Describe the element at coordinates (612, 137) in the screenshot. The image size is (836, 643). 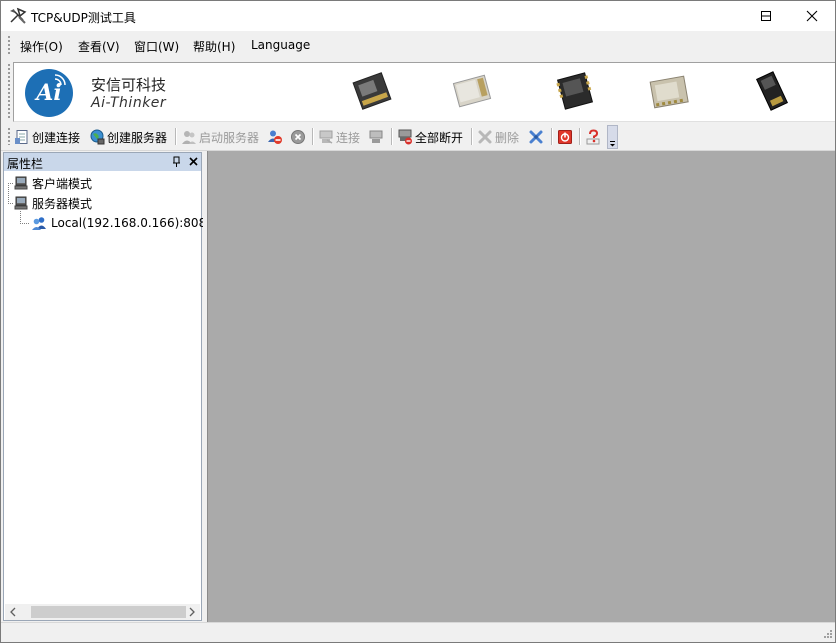
I see `toolbar-overflow-button` at that location.